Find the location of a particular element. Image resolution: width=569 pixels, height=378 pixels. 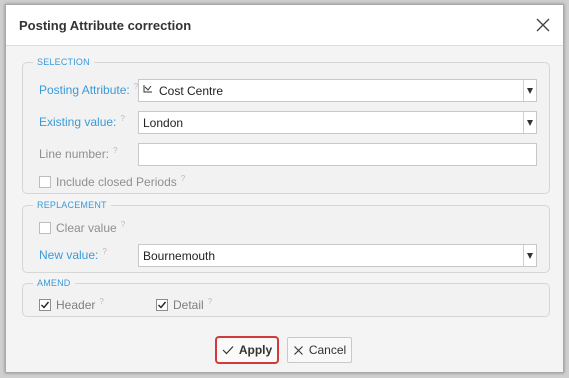

posting-attribute-label: Posting Attribute: is located at coordinates (84, 90).